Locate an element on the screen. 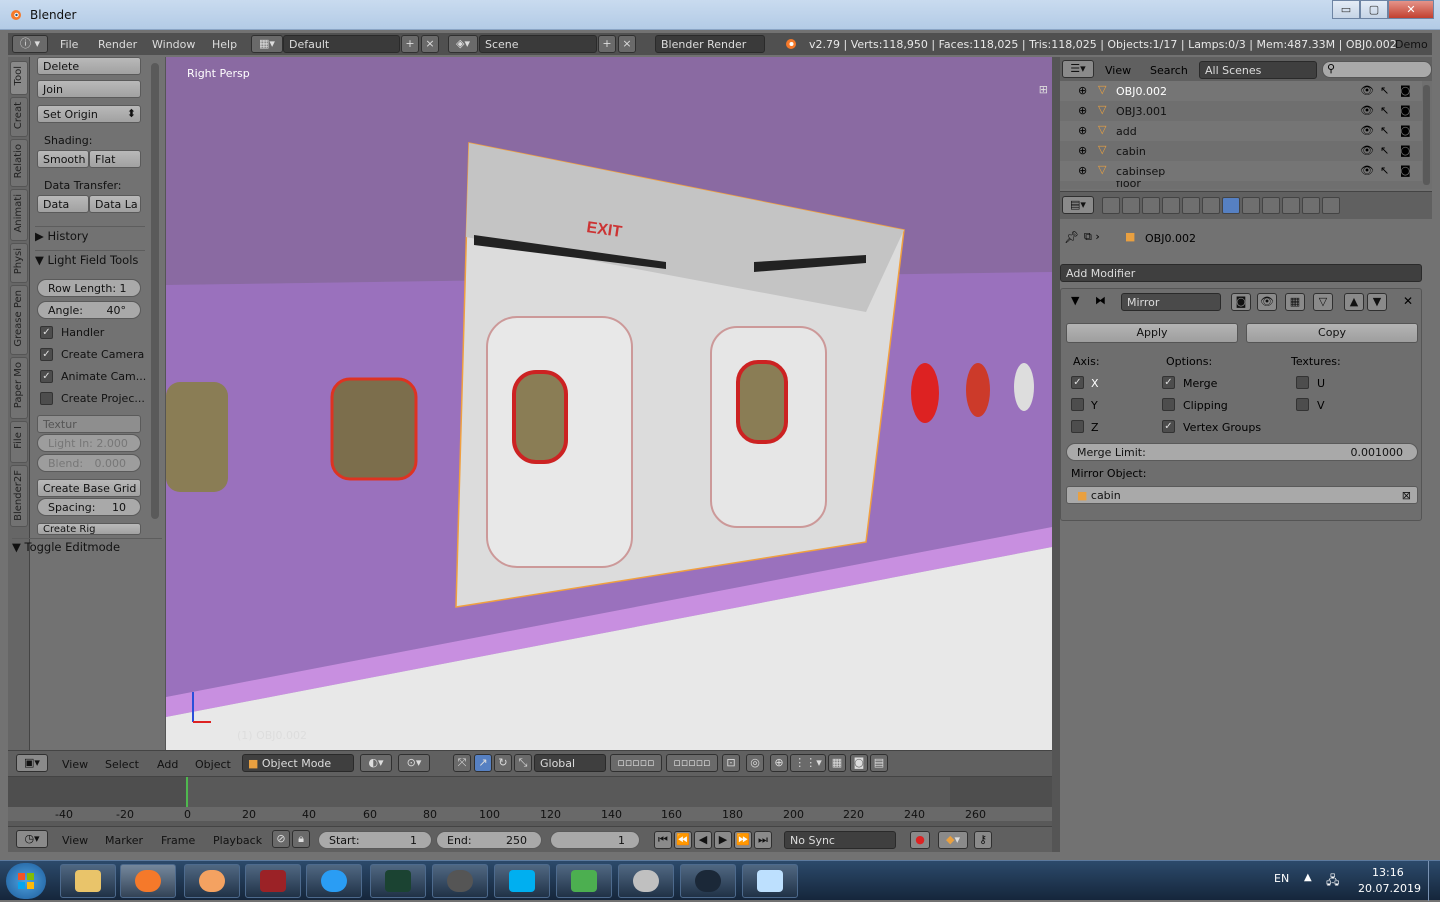  play-reverse-icon: ◀ is located at coordinates (703, 840).